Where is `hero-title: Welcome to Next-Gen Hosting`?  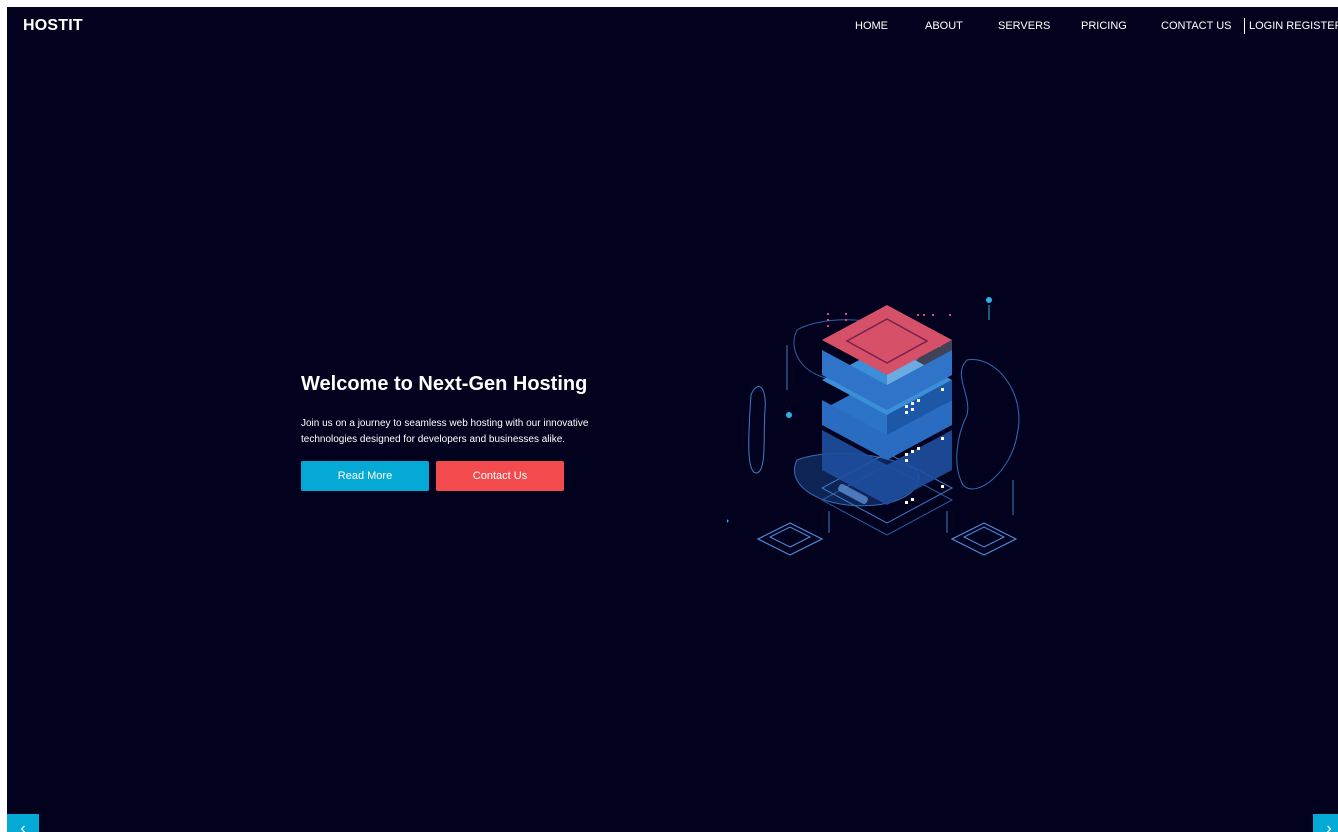
hero-title: Welcome to Next-Gen Hosting is located at coordinates (444, 384).